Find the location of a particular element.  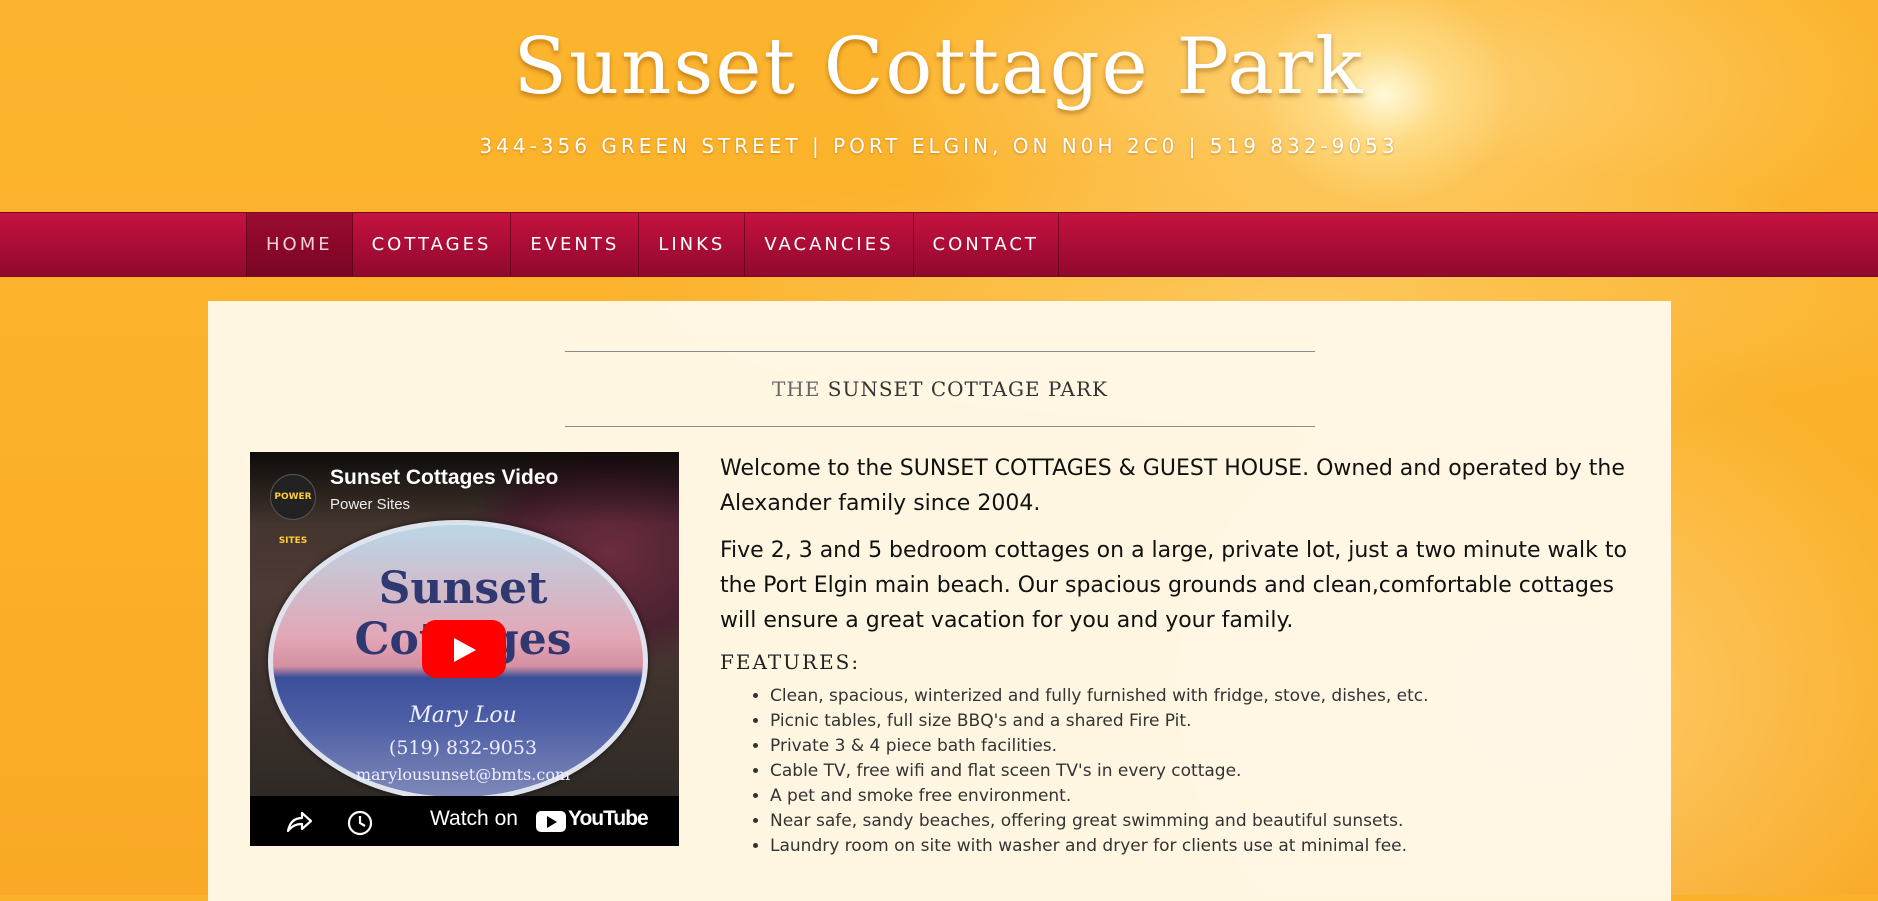

nav-item-contact: CONTACT is located at coordinates (986, 244).